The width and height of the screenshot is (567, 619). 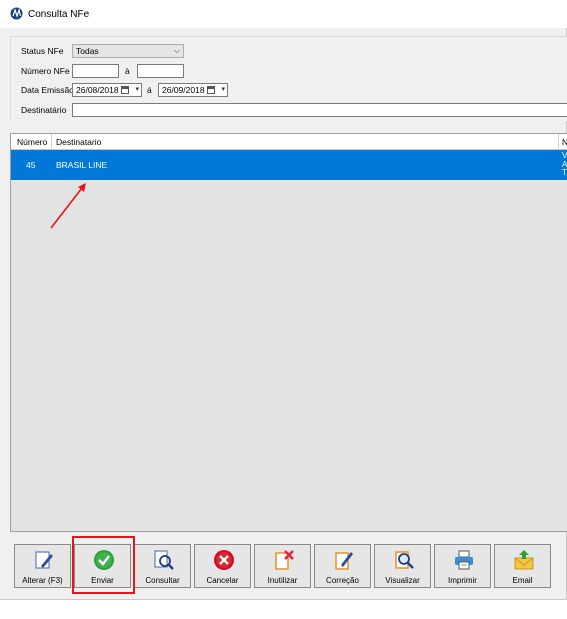 What do you see at coordinates (522, 580) in the screenshot?
I see `email-button-label: Email` at bounding box center [522, 580].